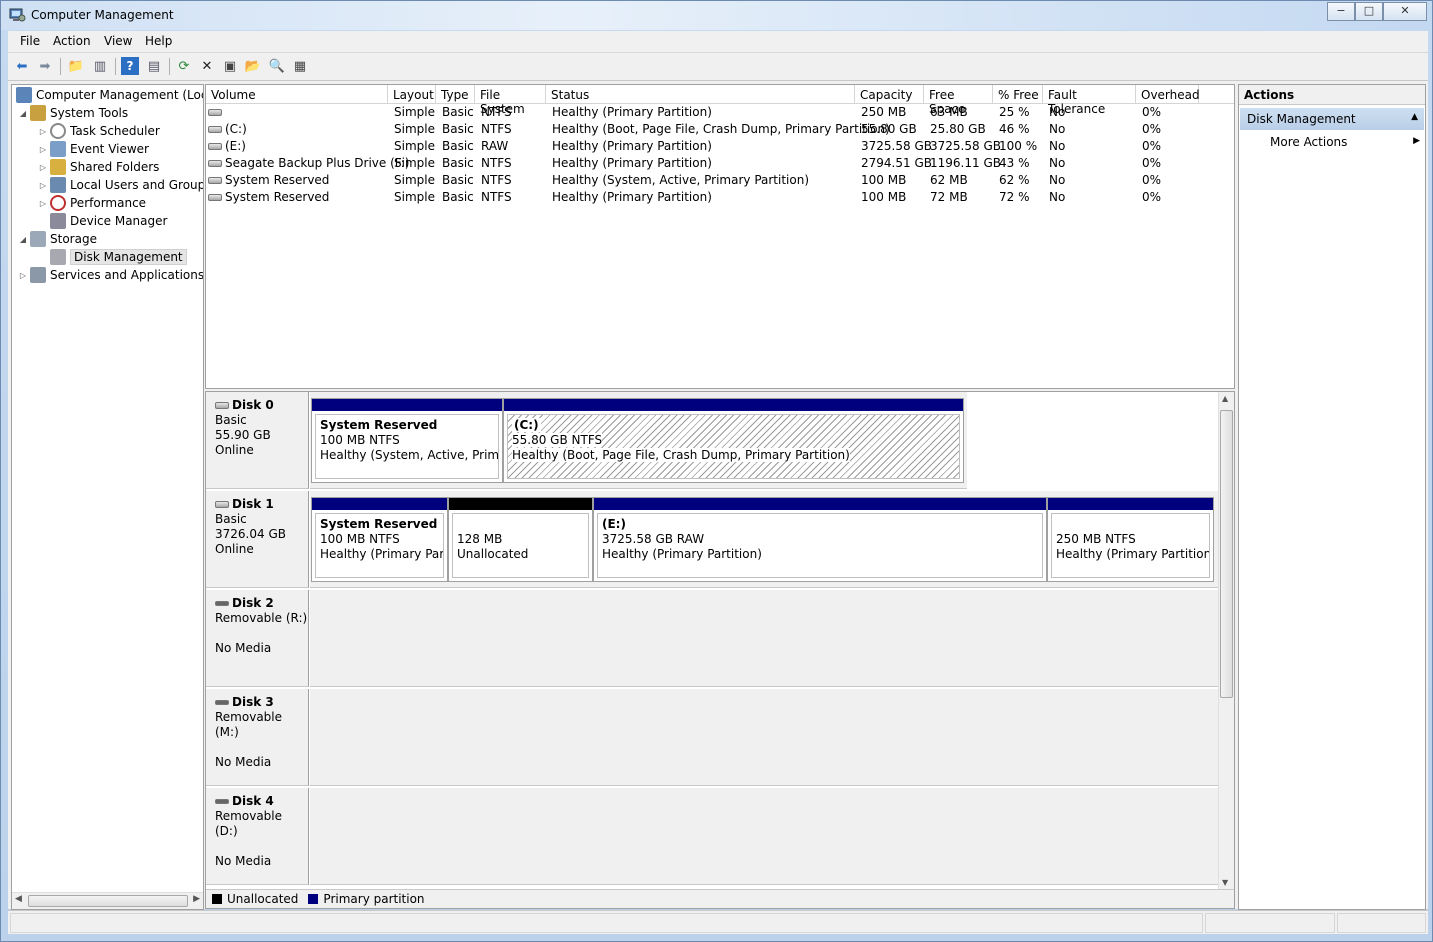  What do you see at coordinates (98, 167) in the screenshot?
I see `tree-item-shared-folders: ▷ Shared Folders` at bounding box center [98, 167].